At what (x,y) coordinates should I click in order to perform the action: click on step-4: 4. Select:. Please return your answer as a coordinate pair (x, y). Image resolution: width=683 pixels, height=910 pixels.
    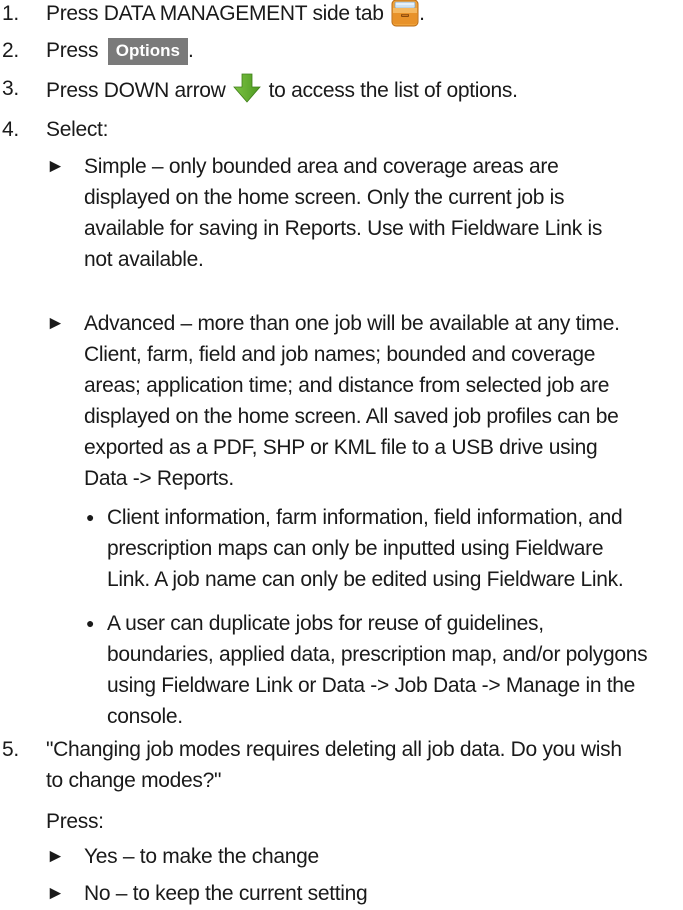
    Looking at the image, I should click on (54, 129).